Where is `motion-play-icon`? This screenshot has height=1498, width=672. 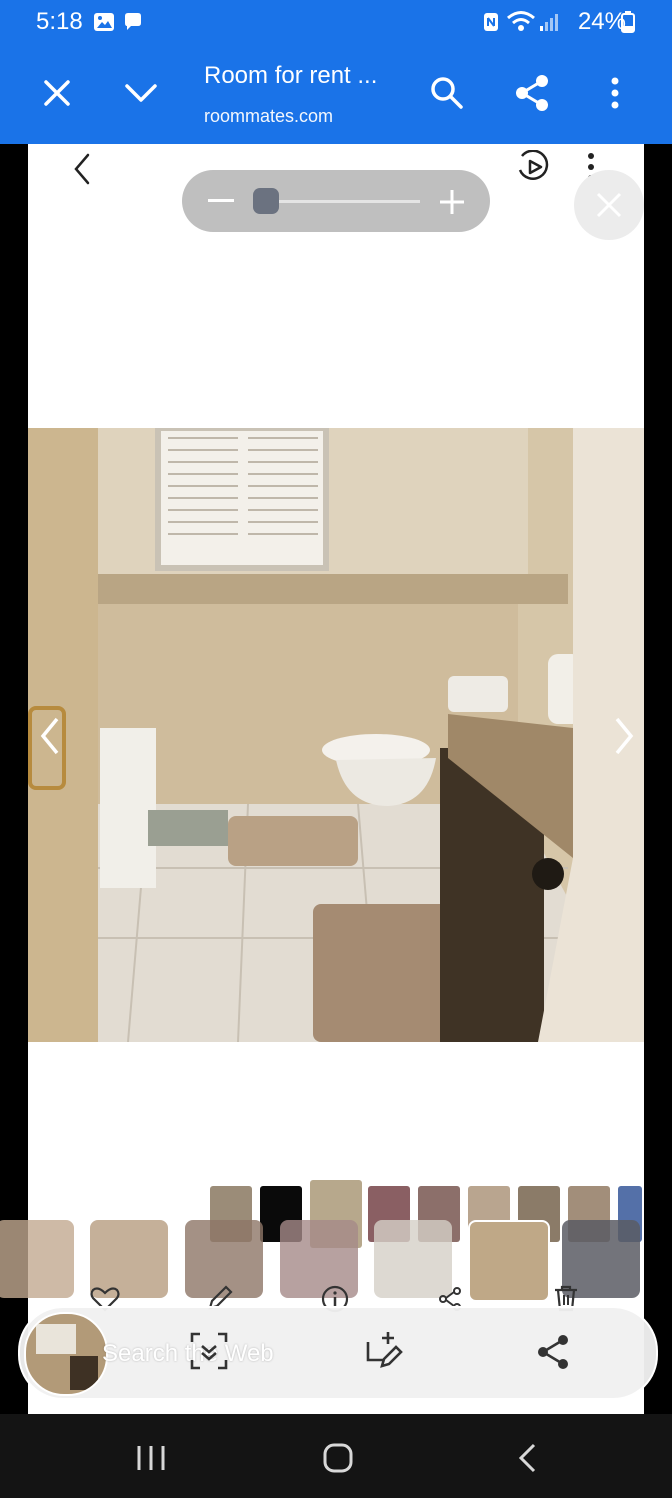 motion-play-icon is located at coordinates (534, 167).